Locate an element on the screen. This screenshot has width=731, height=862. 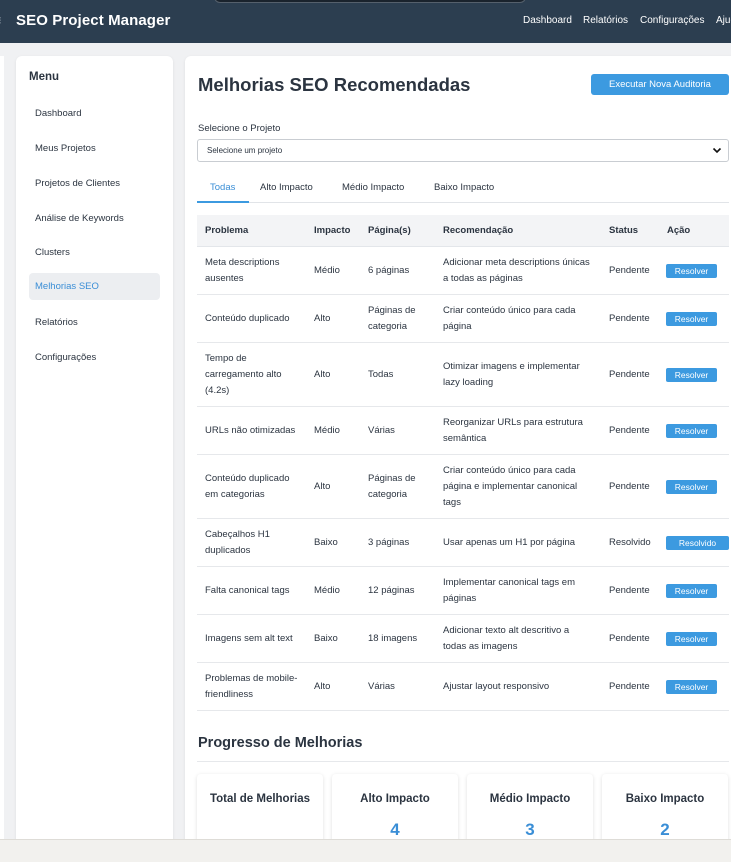
nav-dashboard: Dashboard is located at coordinates (547, 20).